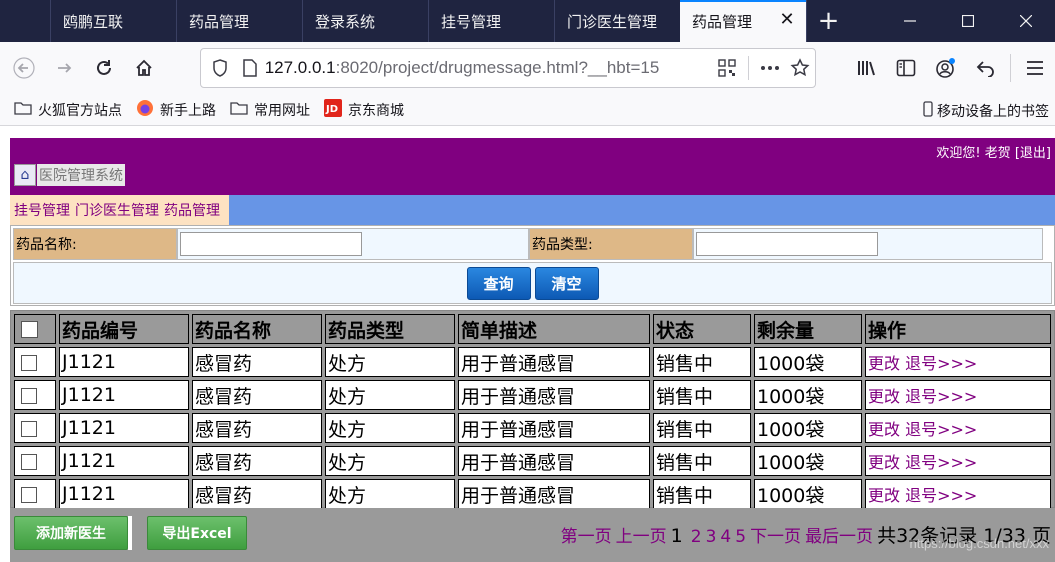  What do you see at coordinates (345, 21) in the screenshot?
I see `tab-label: 登录系统` at bounding box center [345, 21].